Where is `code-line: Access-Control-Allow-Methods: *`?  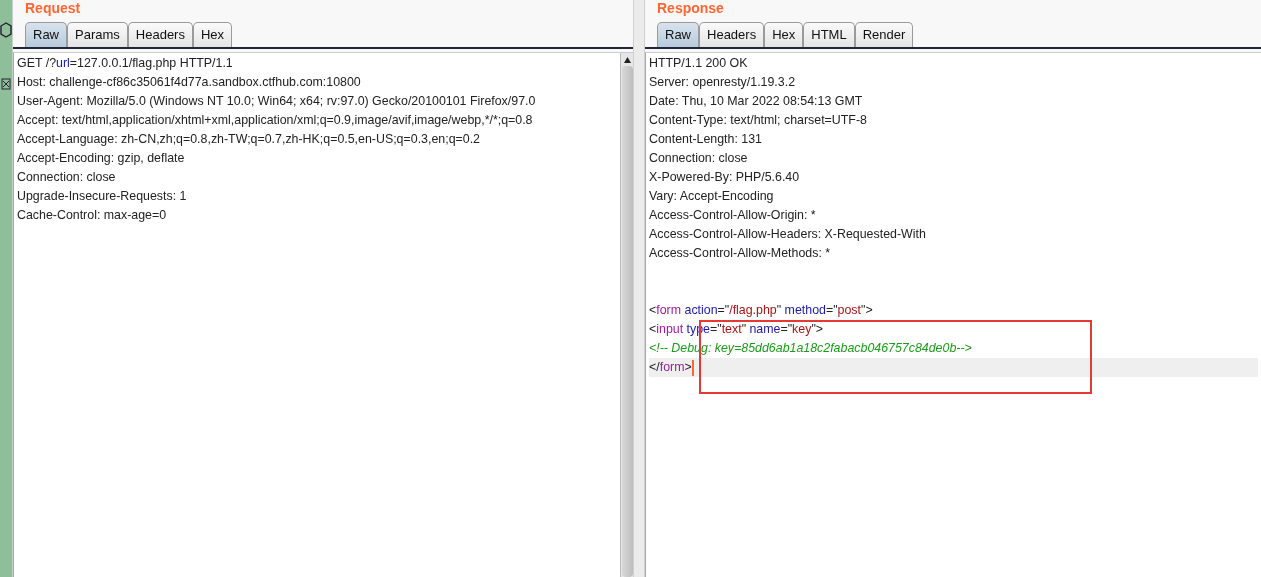
code-line: Access-Control-Allow-Methods: * is located at coordinates (740, 253).